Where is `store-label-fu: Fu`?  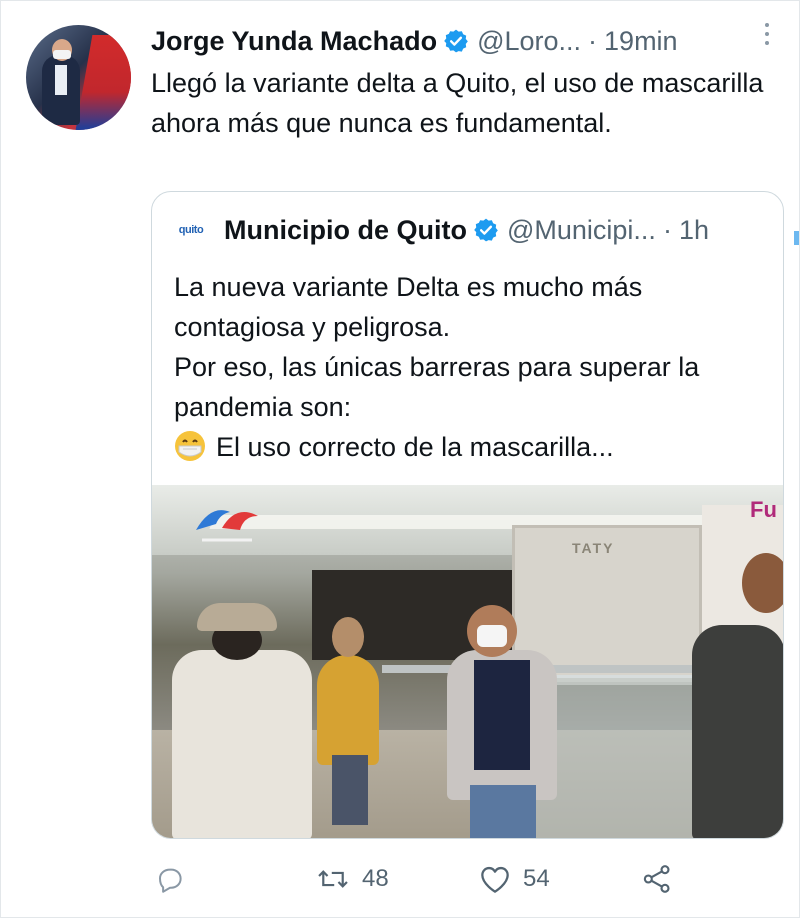
store-label-fu: Fu is located at coordinates (763, 509).